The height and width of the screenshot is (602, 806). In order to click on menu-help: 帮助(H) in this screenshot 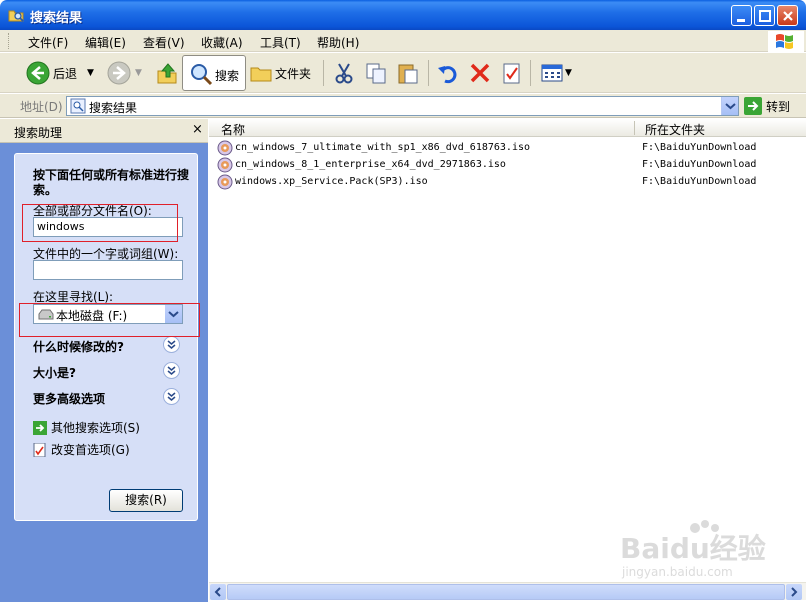, I will do `click(338, 42)`.